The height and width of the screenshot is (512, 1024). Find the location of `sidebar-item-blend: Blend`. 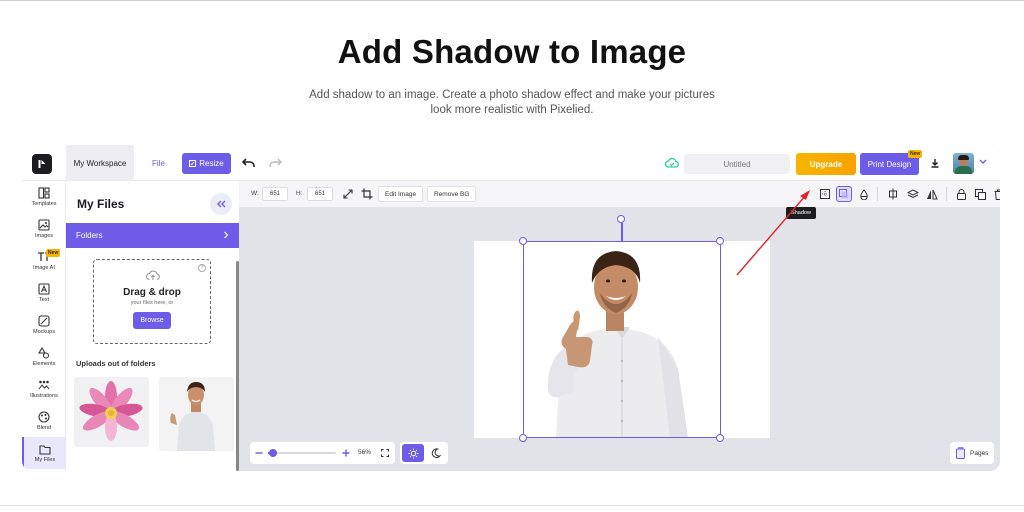

sidebar-item-blend: Blend is located at coordinates (44, 421).